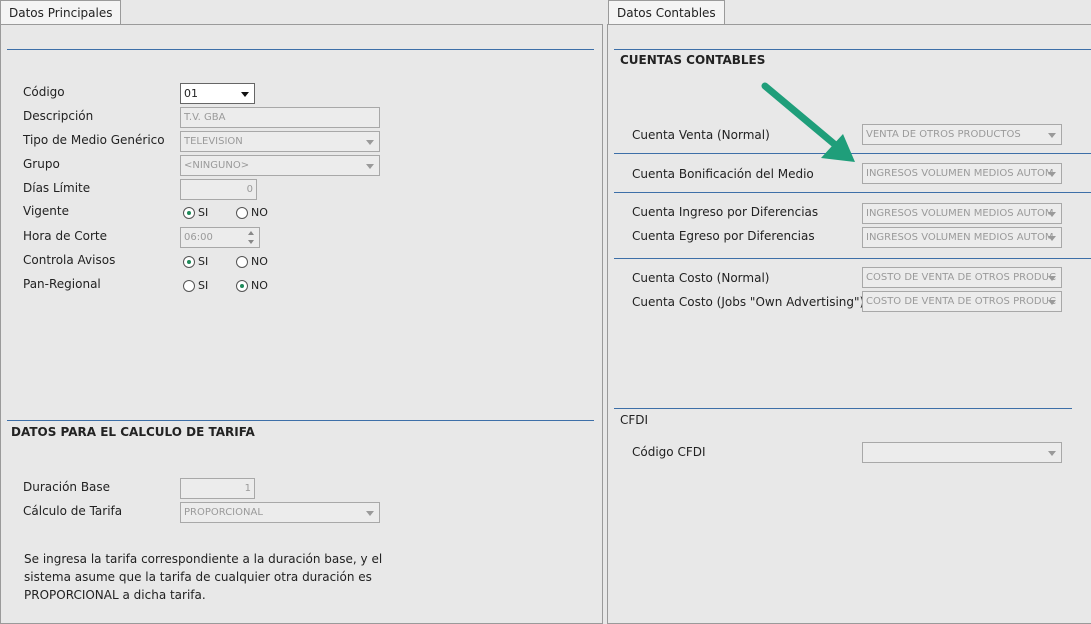  I want to click on cuenta-venta-value: VENTA DE OTROS PRODUCTOS, so click(943, 134).